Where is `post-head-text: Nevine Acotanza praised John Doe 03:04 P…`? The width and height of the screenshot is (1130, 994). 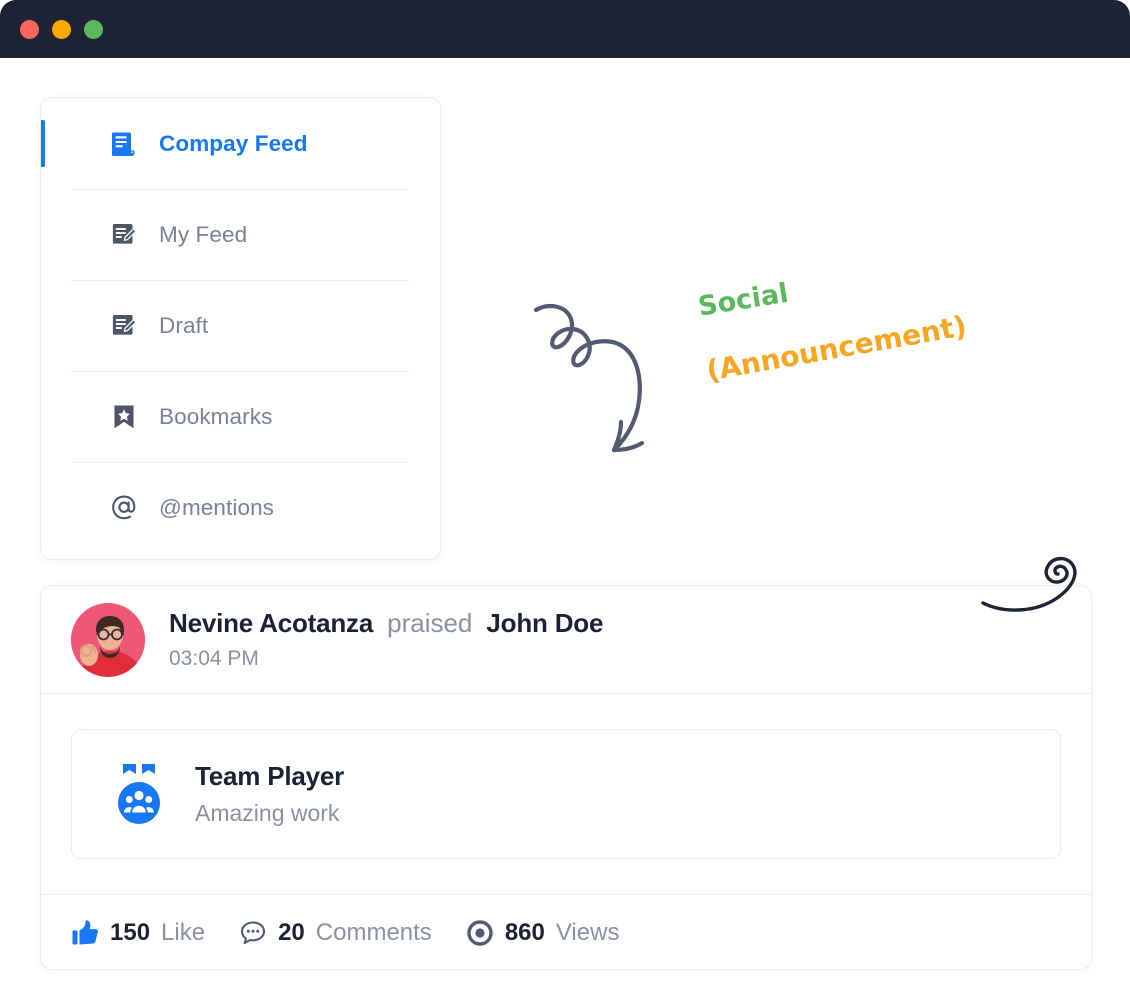 post-head-text: Nevine Acotanza praised John Doe 03:04 P… is located at coordinates (386, 639).